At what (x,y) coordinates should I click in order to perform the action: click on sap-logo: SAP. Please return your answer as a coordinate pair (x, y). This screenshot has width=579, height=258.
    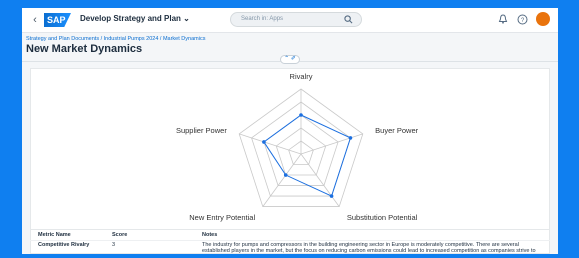
    Looking at the image, I should click on (57, 20).